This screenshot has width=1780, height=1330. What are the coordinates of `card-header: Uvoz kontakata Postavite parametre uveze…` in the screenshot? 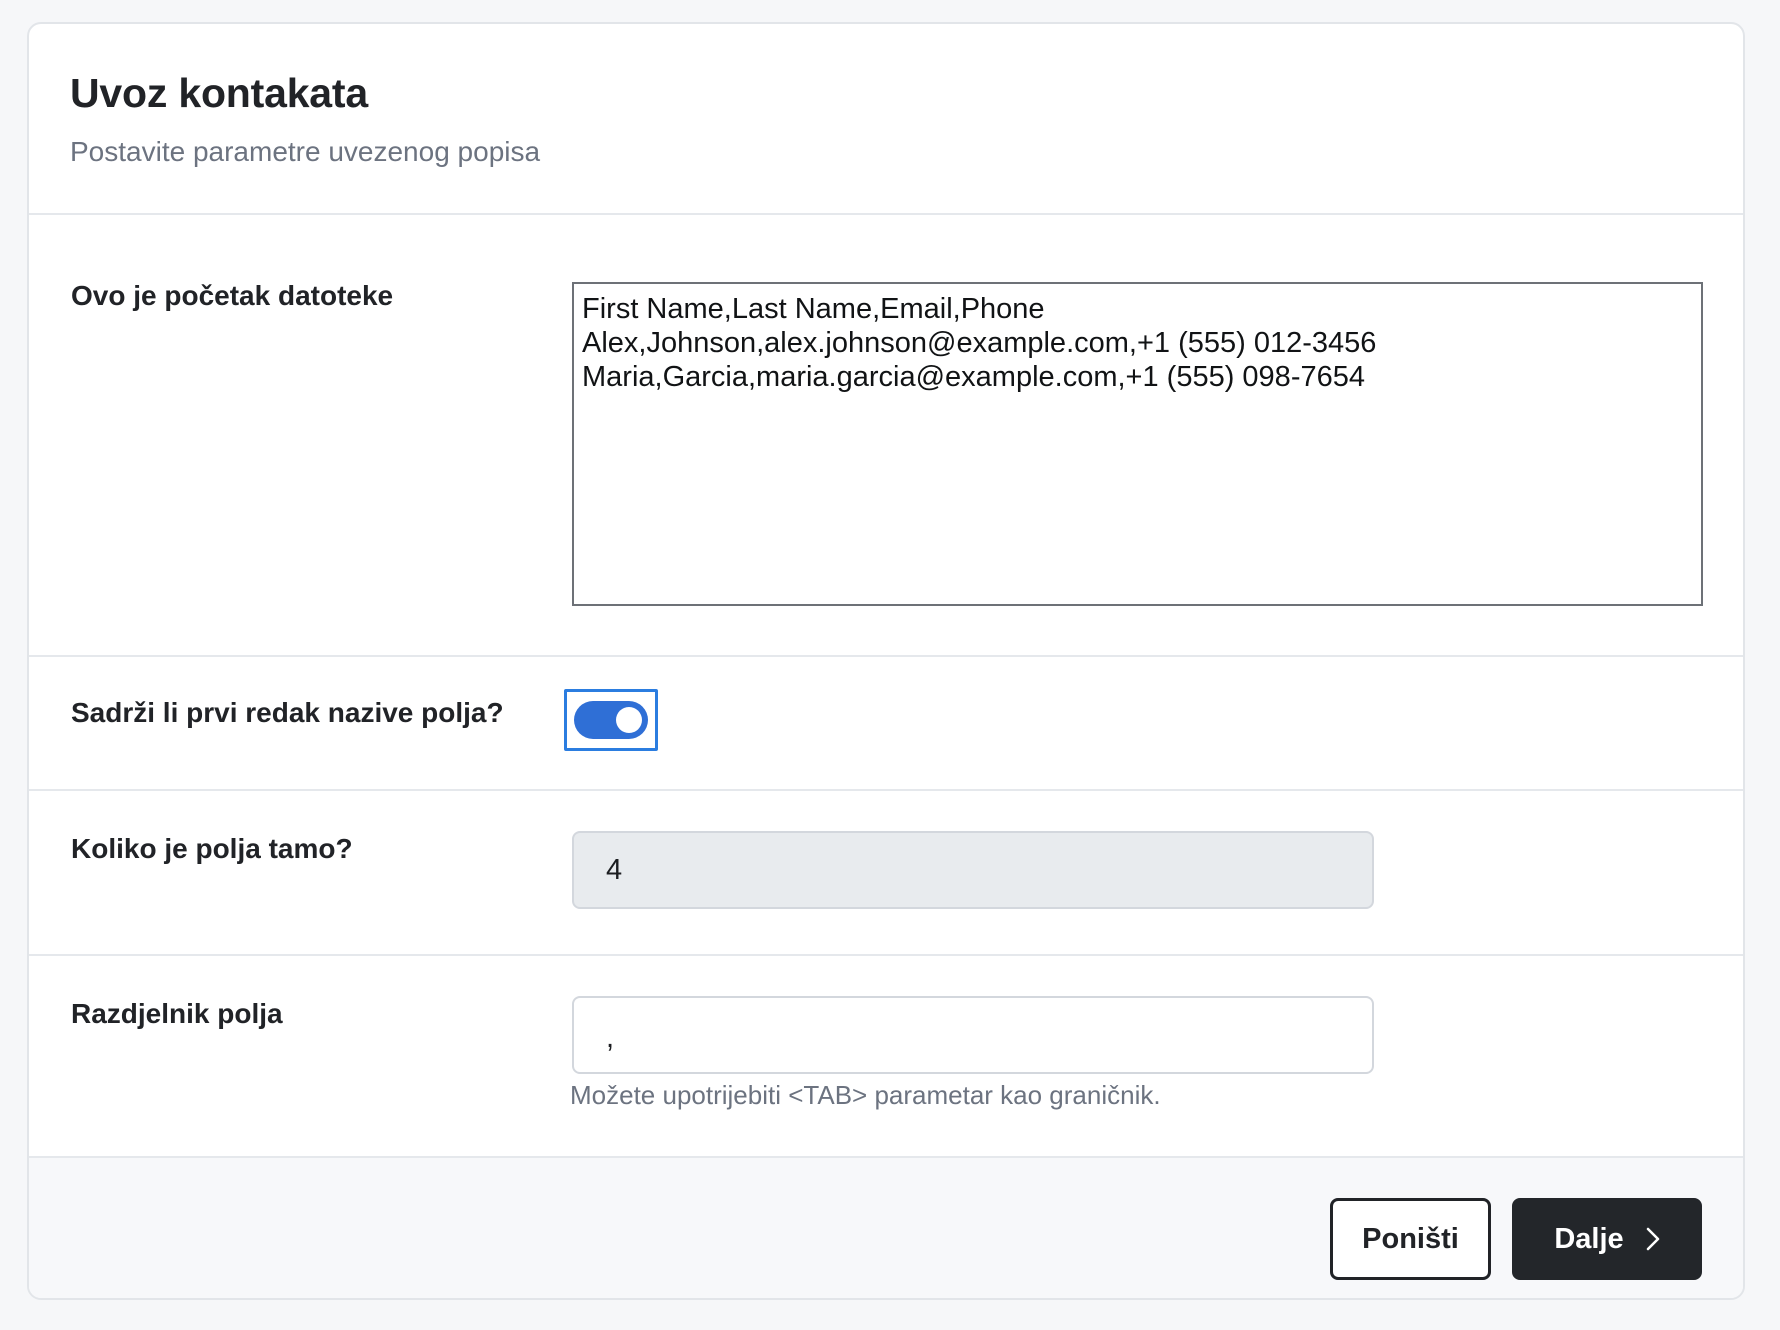 It's located at (886, 119).